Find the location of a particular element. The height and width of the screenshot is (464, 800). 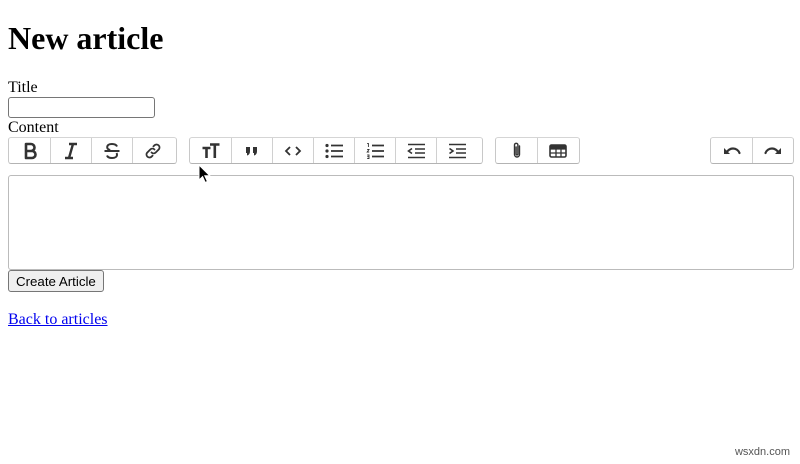

quote-icon is located at coordinates (251, 150).